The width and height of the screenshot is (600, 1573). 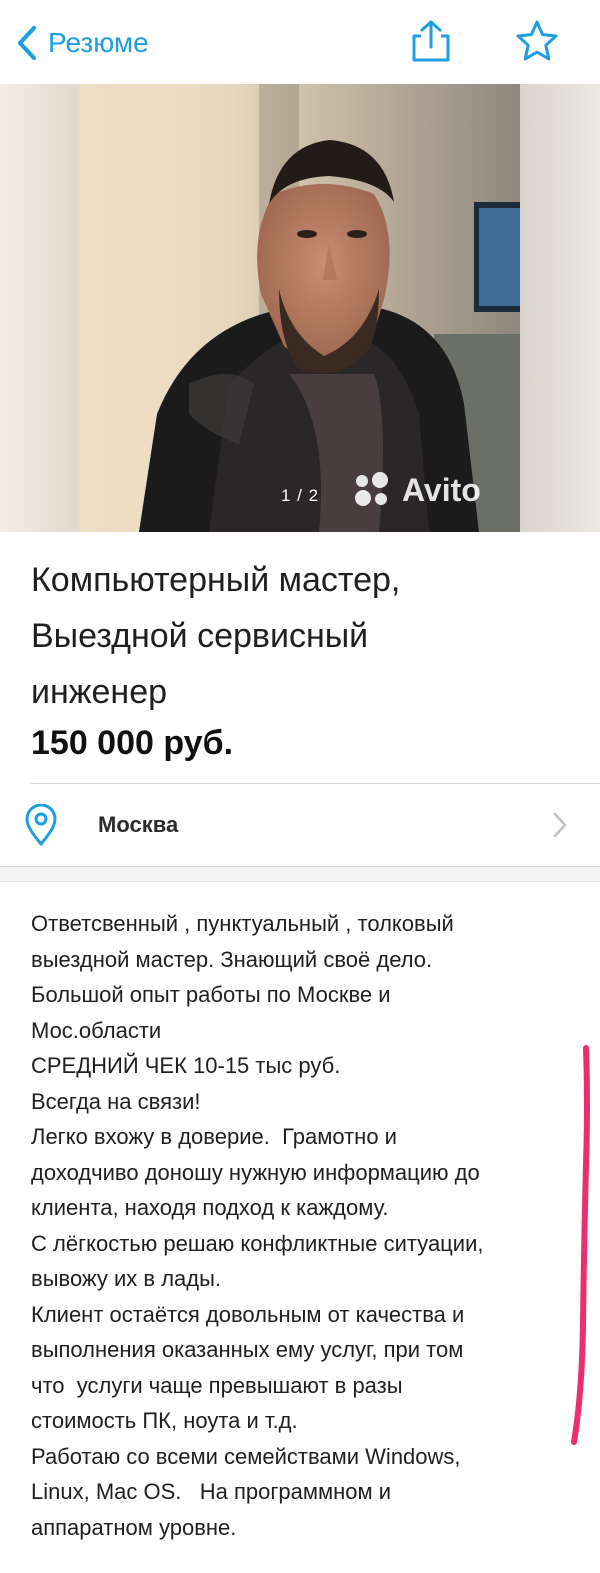 I want to click on description-line: С лёгкостью решаю конфликтные ситуации,, so click(x=257, y=1243).